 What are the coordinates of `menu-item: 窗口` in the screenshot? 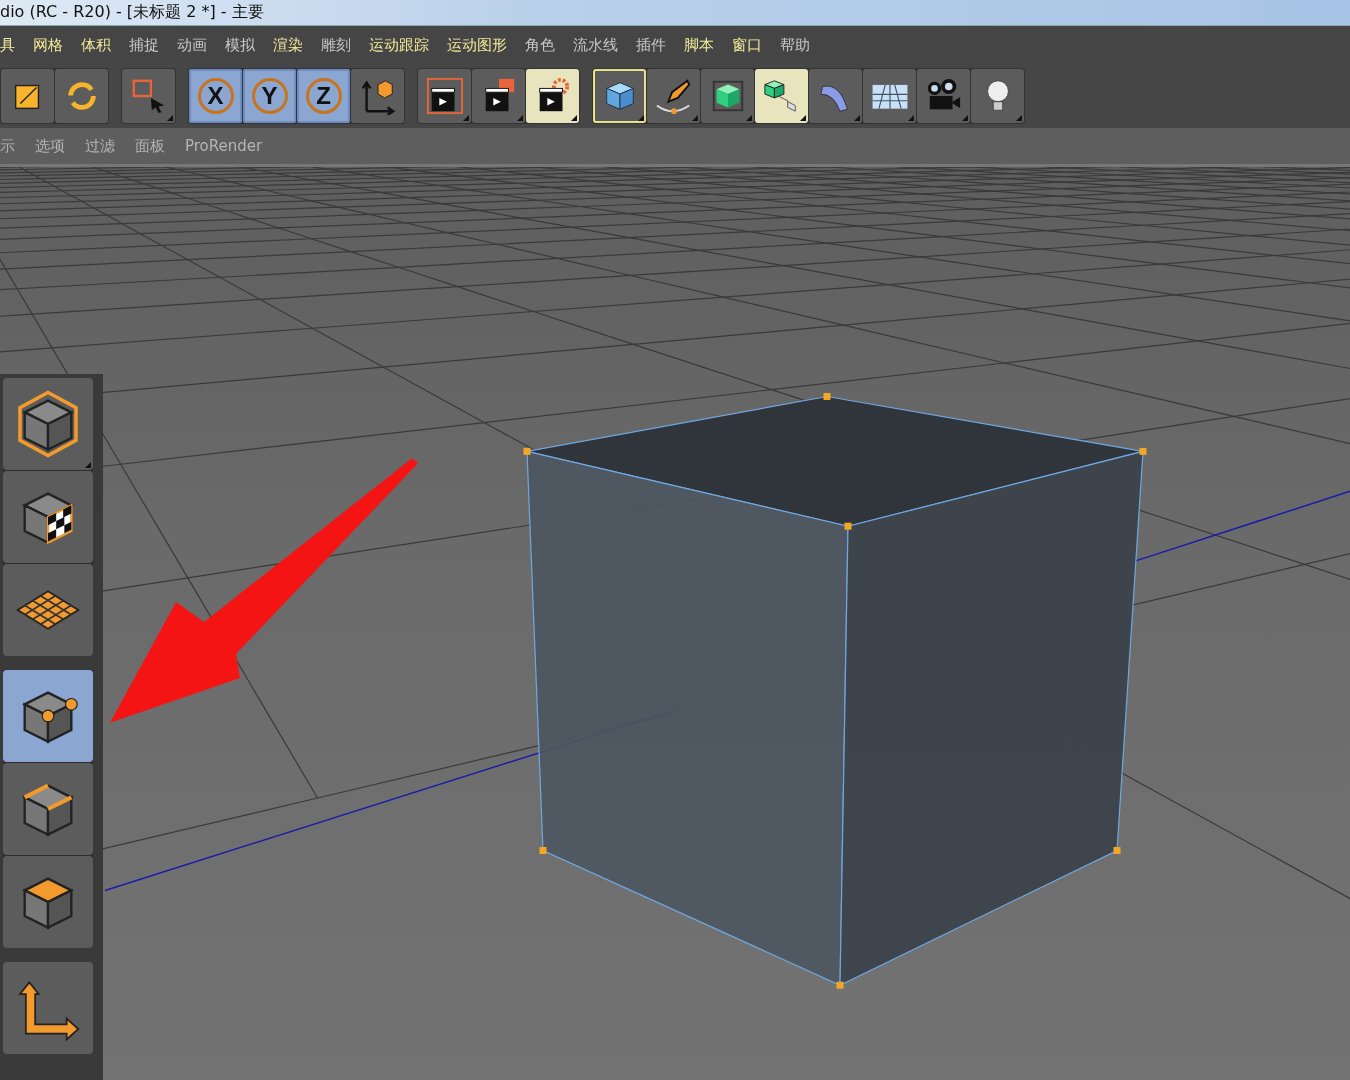 It's located at (747, 45).